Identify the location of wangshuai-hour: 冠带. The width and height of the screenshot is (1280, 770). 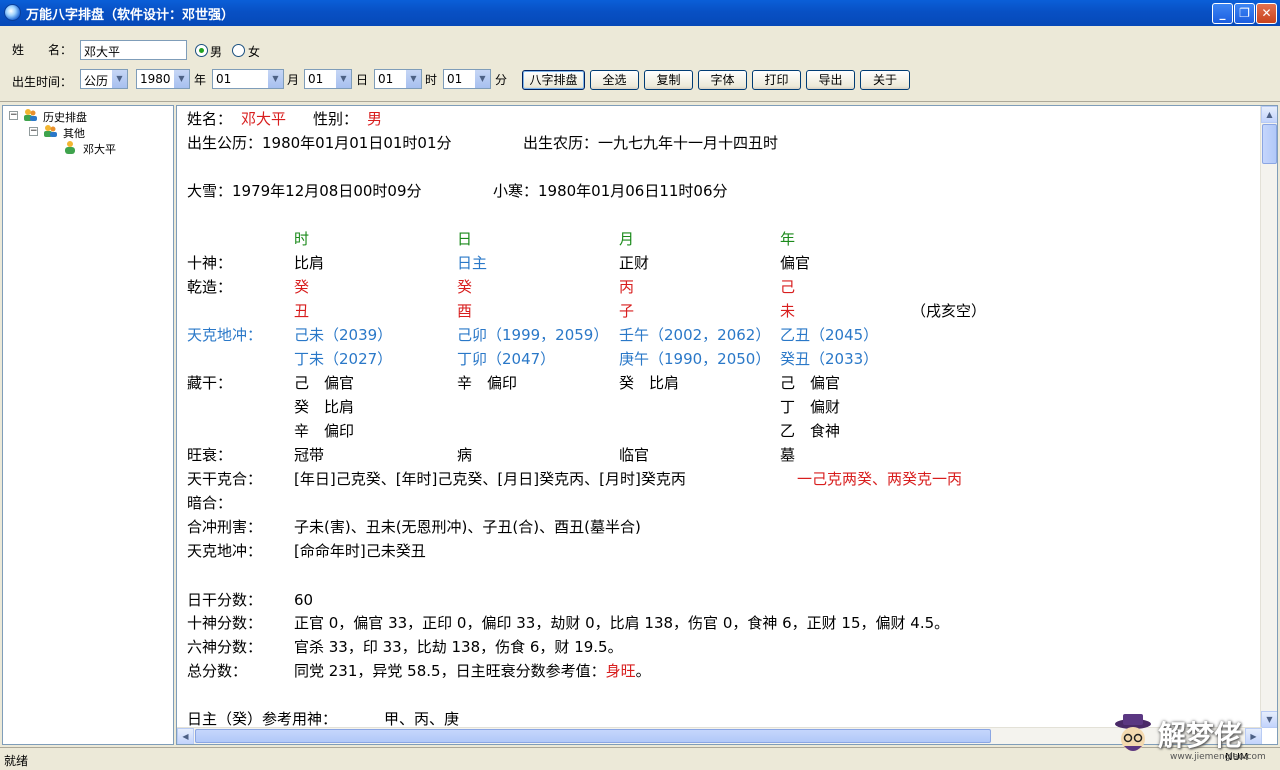
(309, 455).